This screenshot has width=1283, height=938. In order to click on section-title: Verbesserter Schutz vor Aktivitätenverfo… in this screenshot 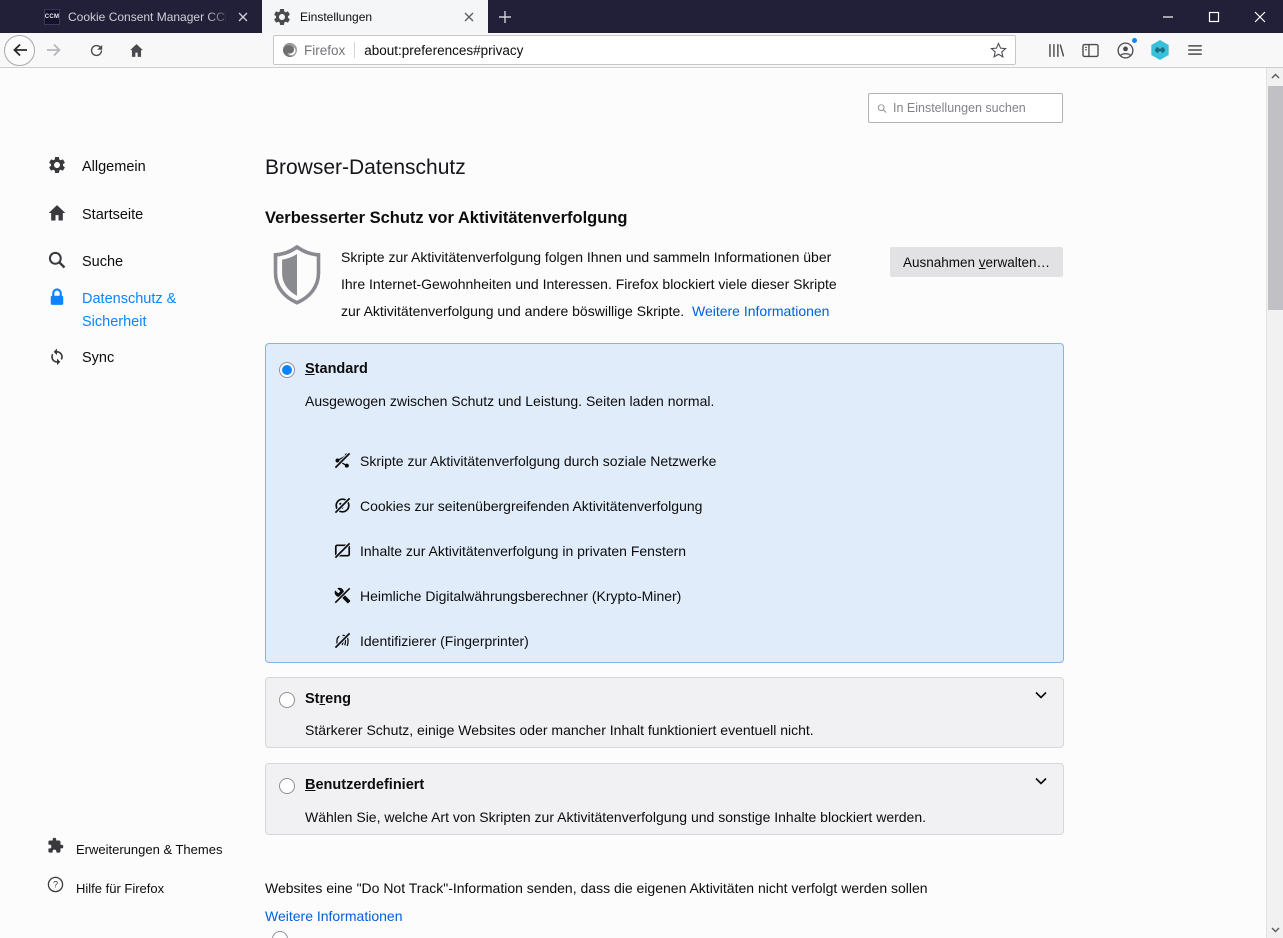, I will do `click(446, 218)`.